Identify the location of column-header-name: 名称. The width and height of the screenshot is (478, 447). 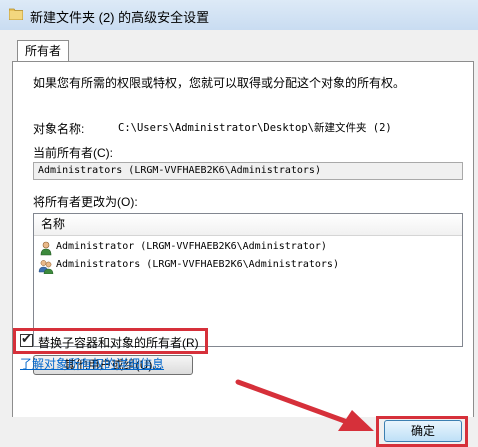
(248, 225).